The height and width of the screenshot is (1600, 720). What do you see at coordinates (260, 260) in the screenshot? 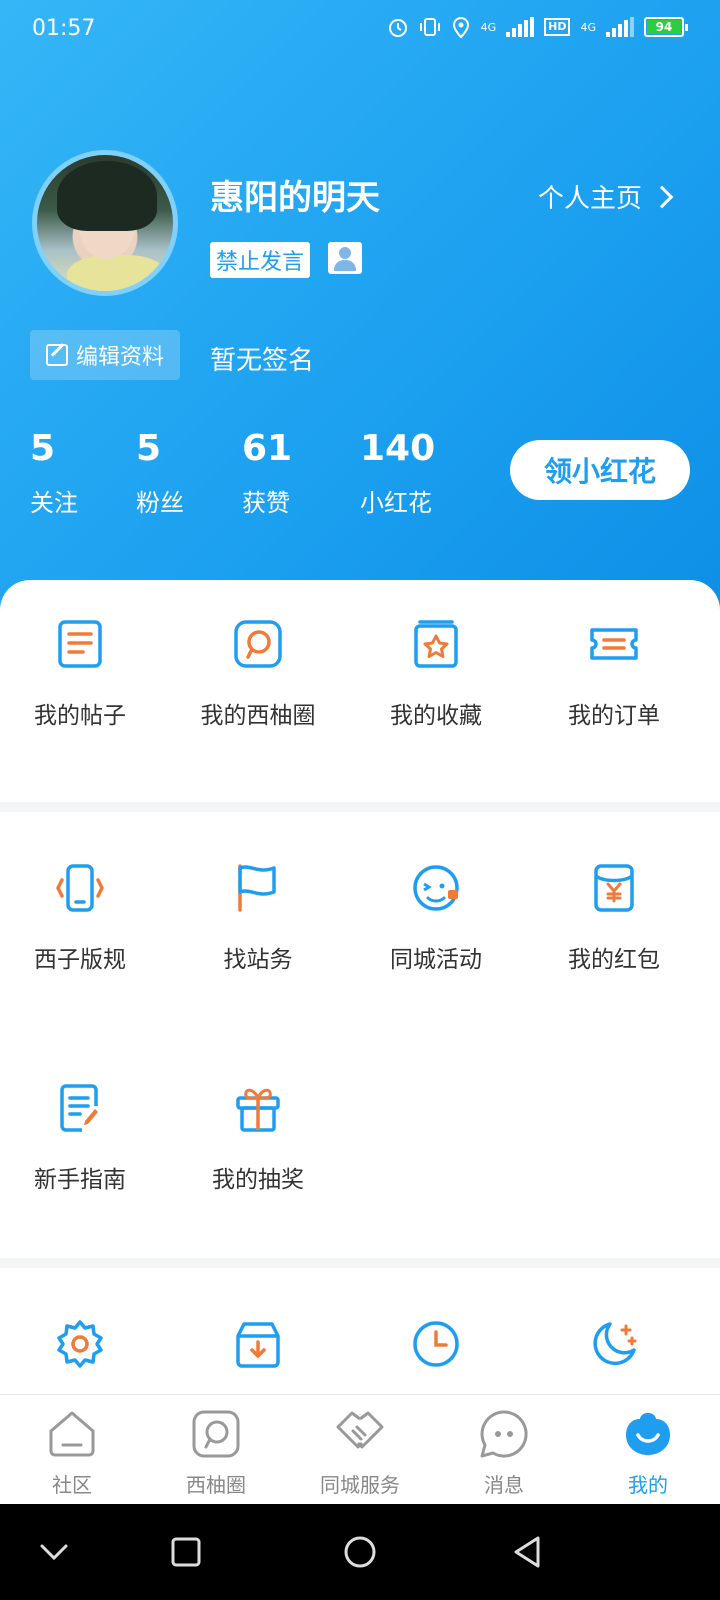
I see `ban-badge: 禁止发言` at bounding box center [260, 260].